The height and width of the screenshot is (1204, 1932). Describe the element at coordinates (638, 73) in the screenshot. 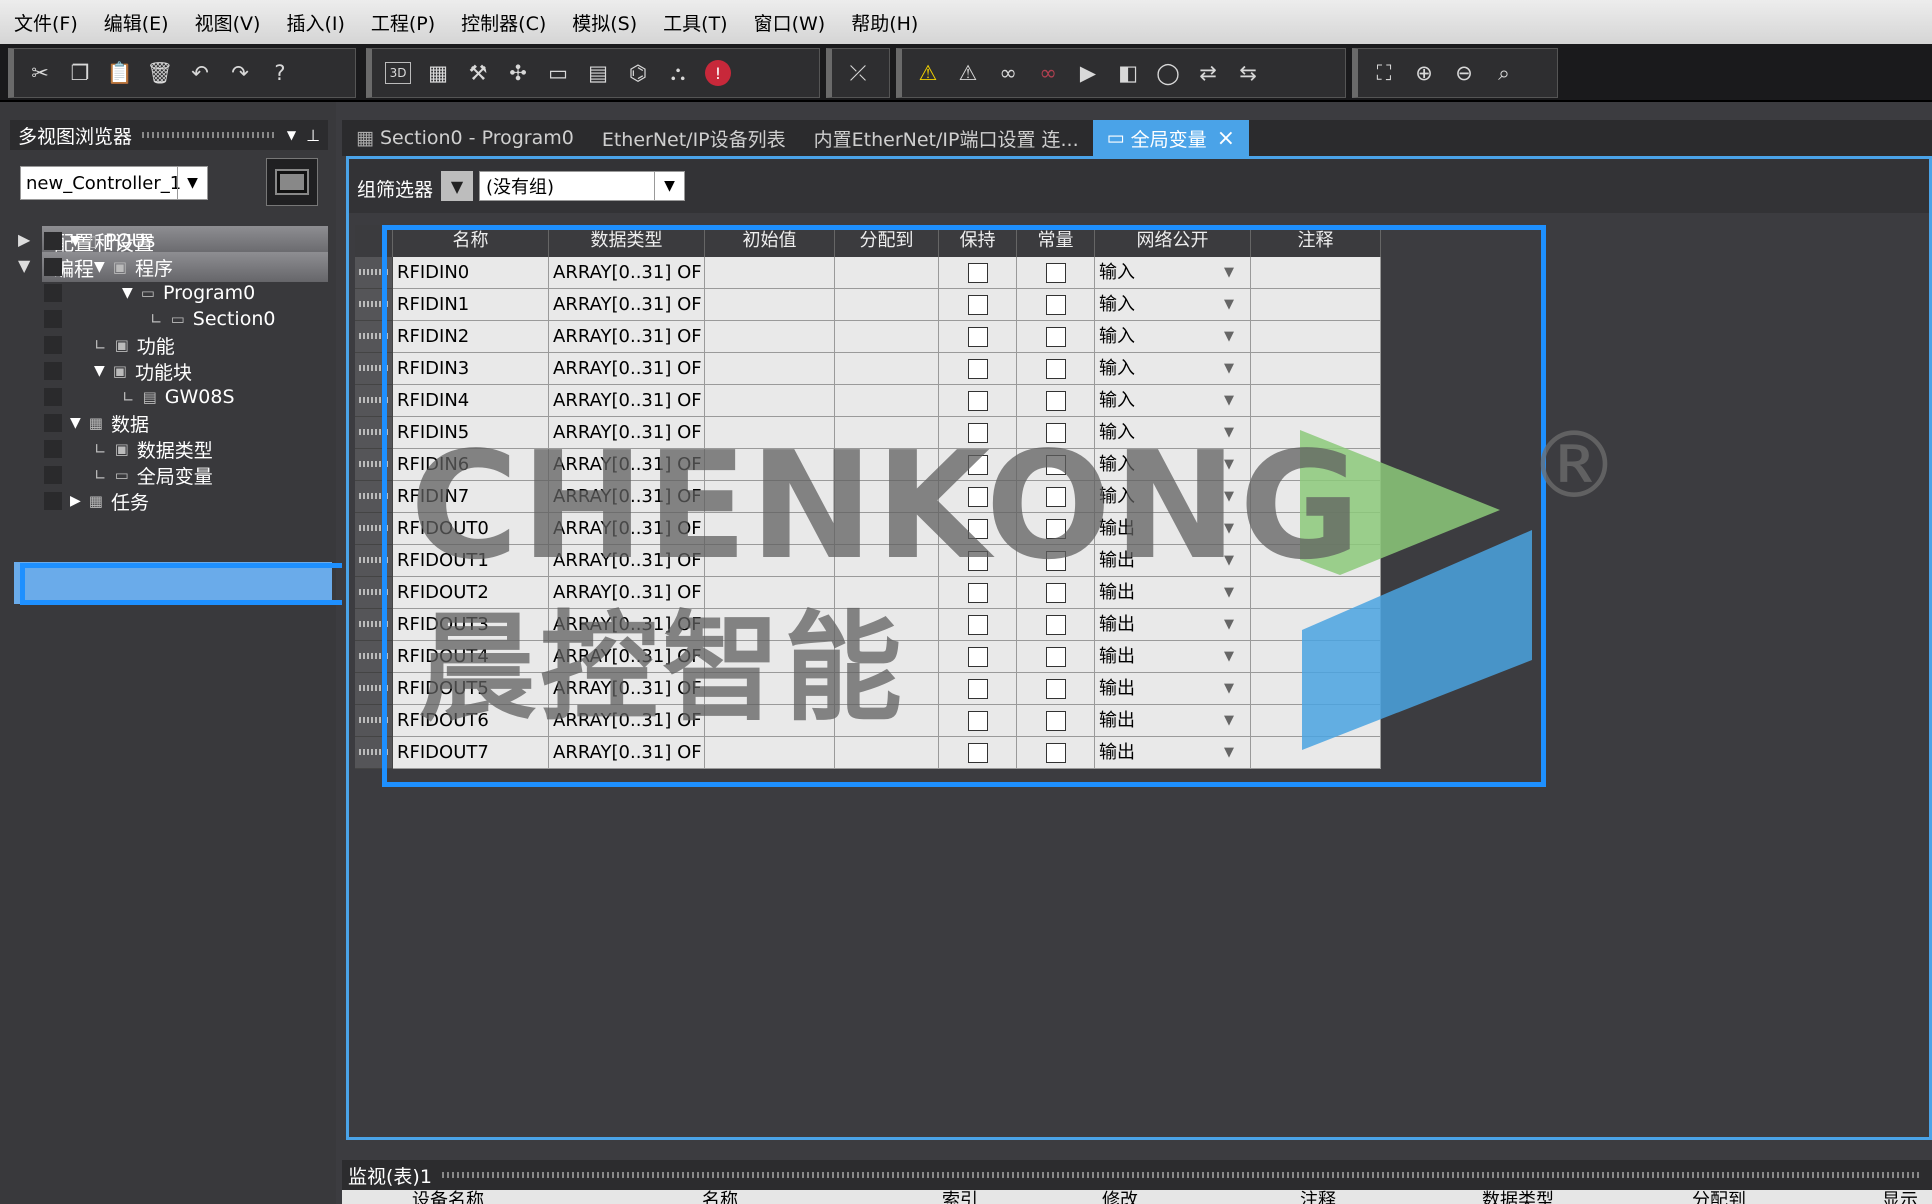

I see `io-icon: ⌬` at that location.